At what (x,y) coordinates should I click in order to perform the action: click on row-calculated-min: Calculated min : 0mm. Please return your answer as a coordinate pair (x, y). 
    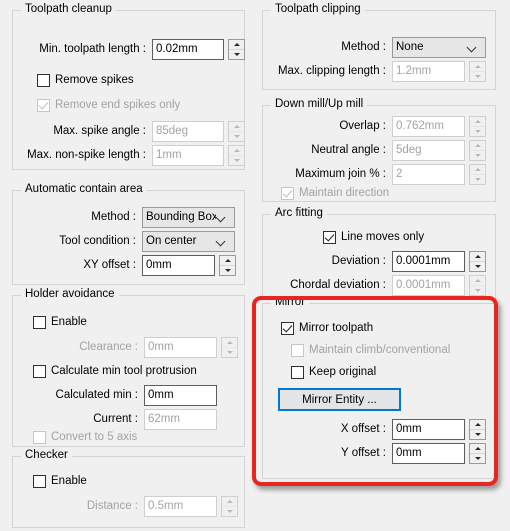
    Looking at the image, I should click on (129, 395).